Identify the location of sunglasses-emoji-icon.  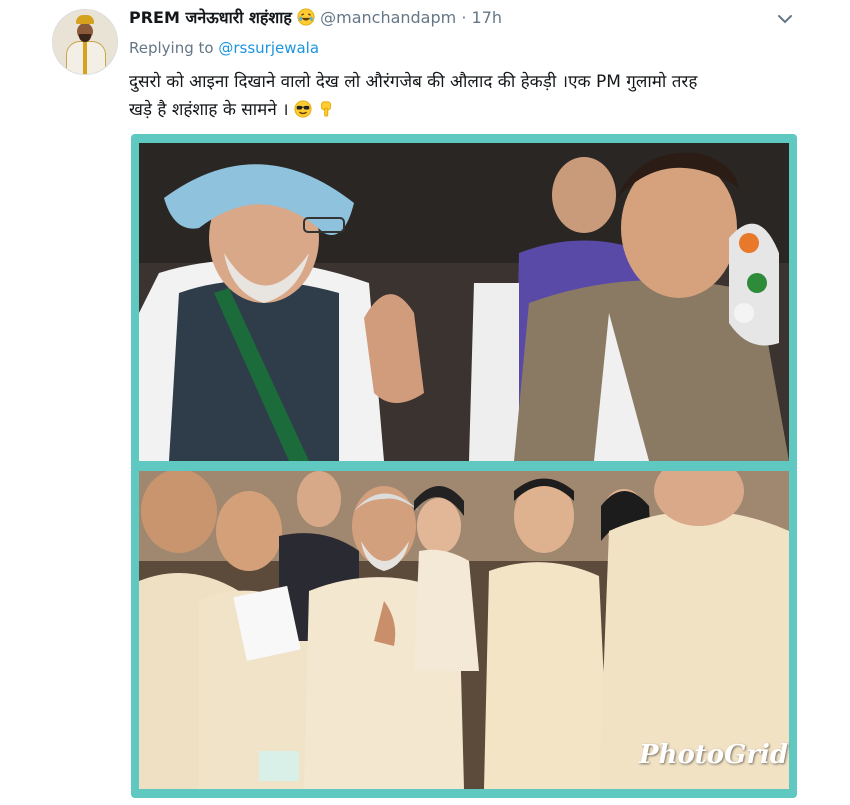
(303, 109).